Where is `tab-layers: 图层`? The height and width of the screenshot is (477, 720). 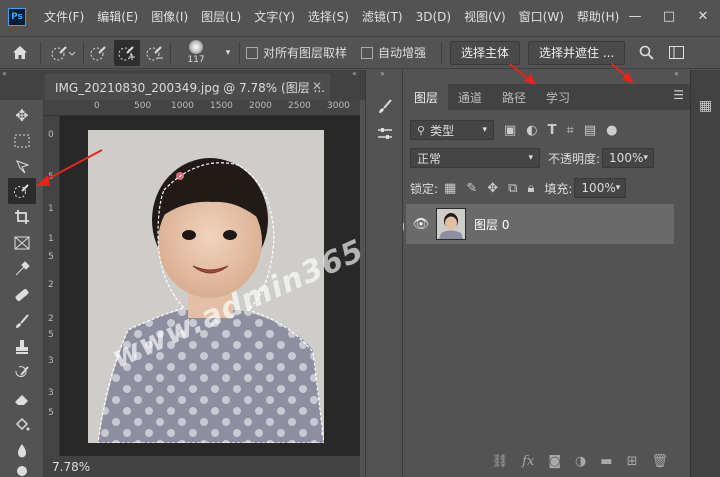 tab-layers: 图层 is located at coordinates (426, 97).